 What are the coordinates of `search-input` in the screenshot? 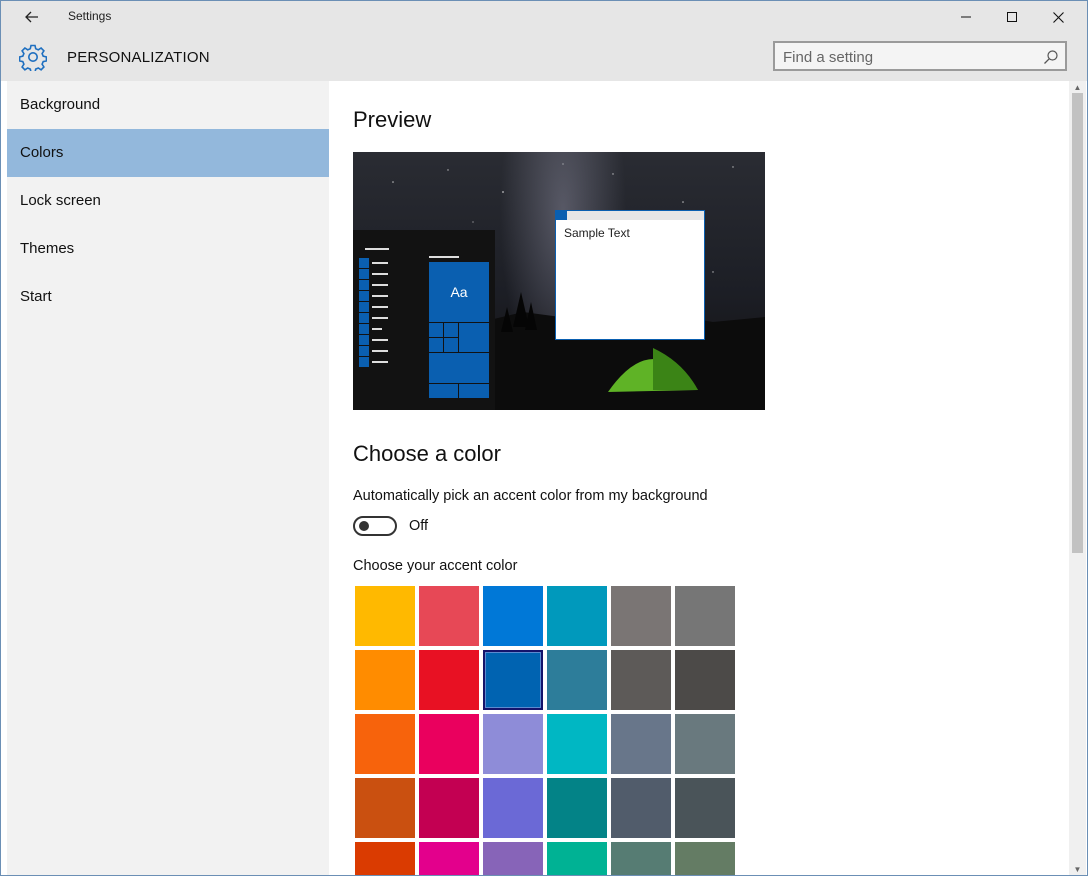 It's located at (908, 57).